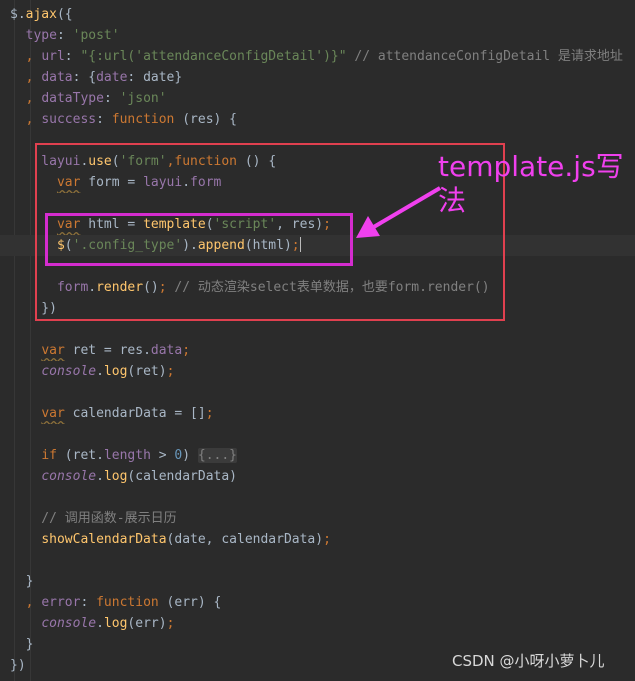 This screenshot has width=635, height=681. I want to click on watermark: CSDN @小呀小萝卜儿, so click(528, 661).